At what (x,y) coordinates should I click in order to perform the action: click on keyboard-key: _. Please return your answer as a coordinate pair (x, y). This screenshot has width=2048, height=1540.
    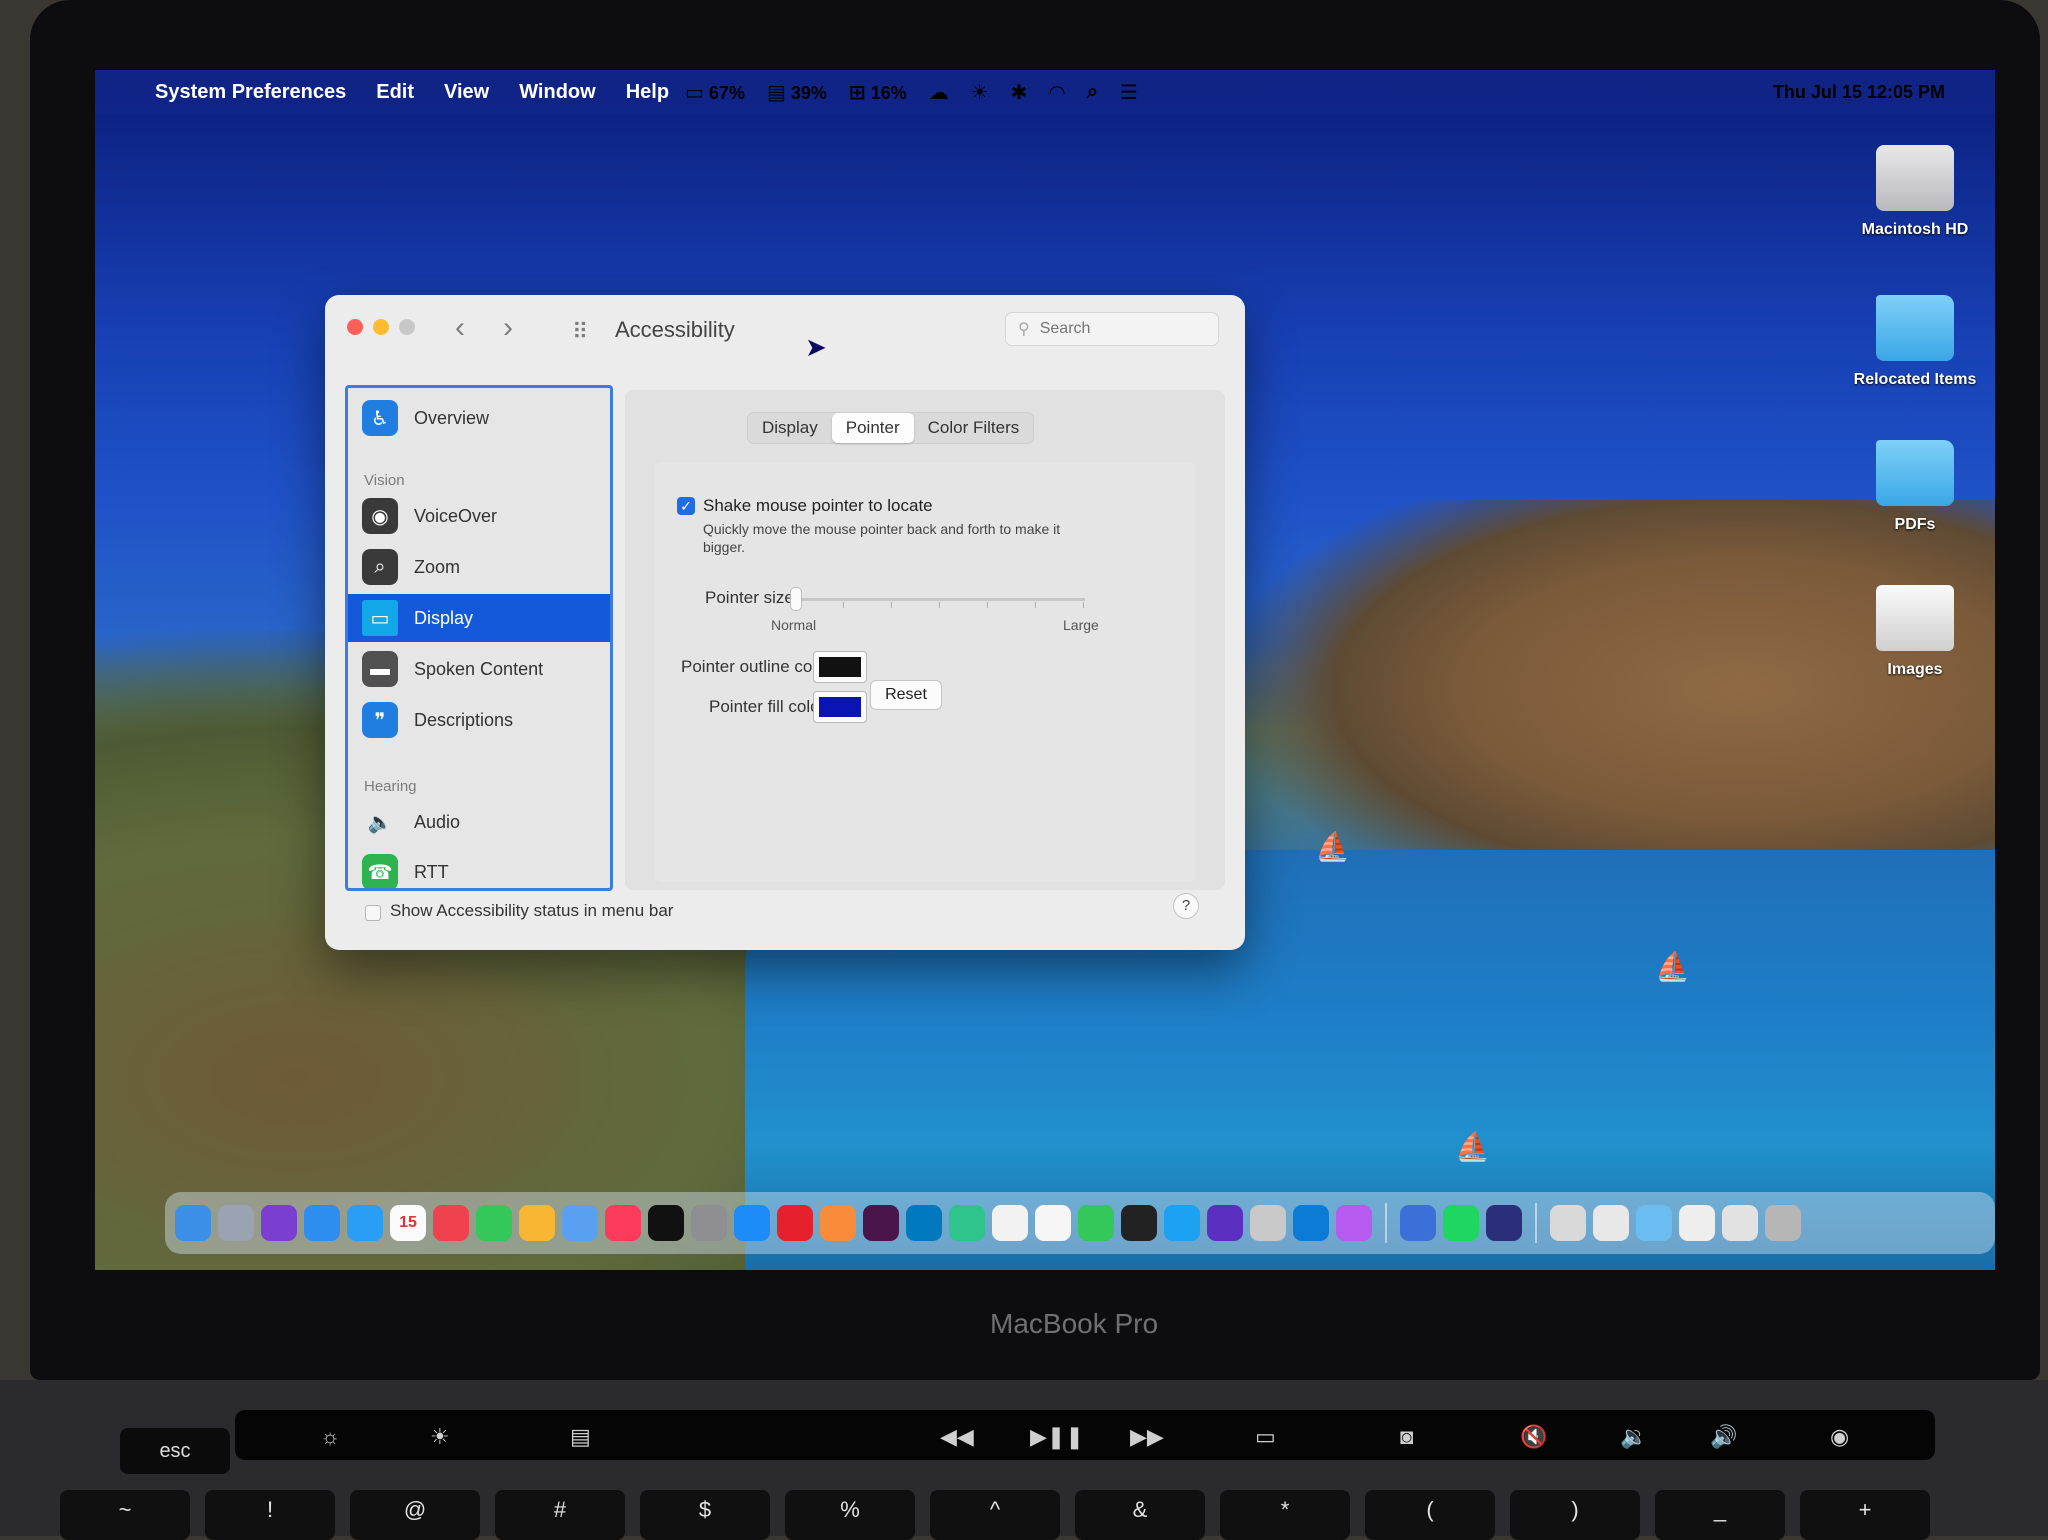
    Looking at the image, I should click on (1720, 1515).